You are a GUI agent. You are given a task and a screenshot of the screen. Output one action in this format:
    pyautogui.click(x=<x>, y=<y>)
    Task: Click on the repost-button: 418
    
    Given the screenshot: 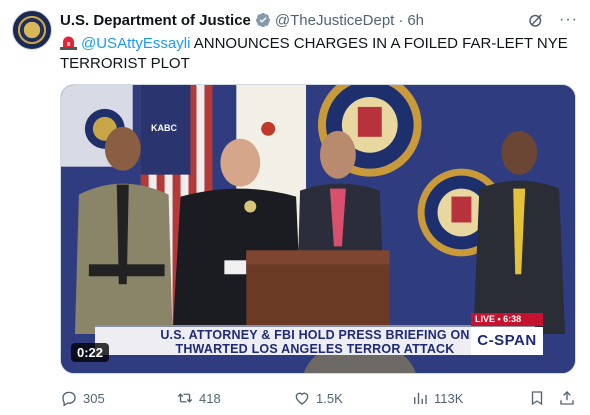 What is the action you would take?
    pyautogui.click(x=198, y=398)
    